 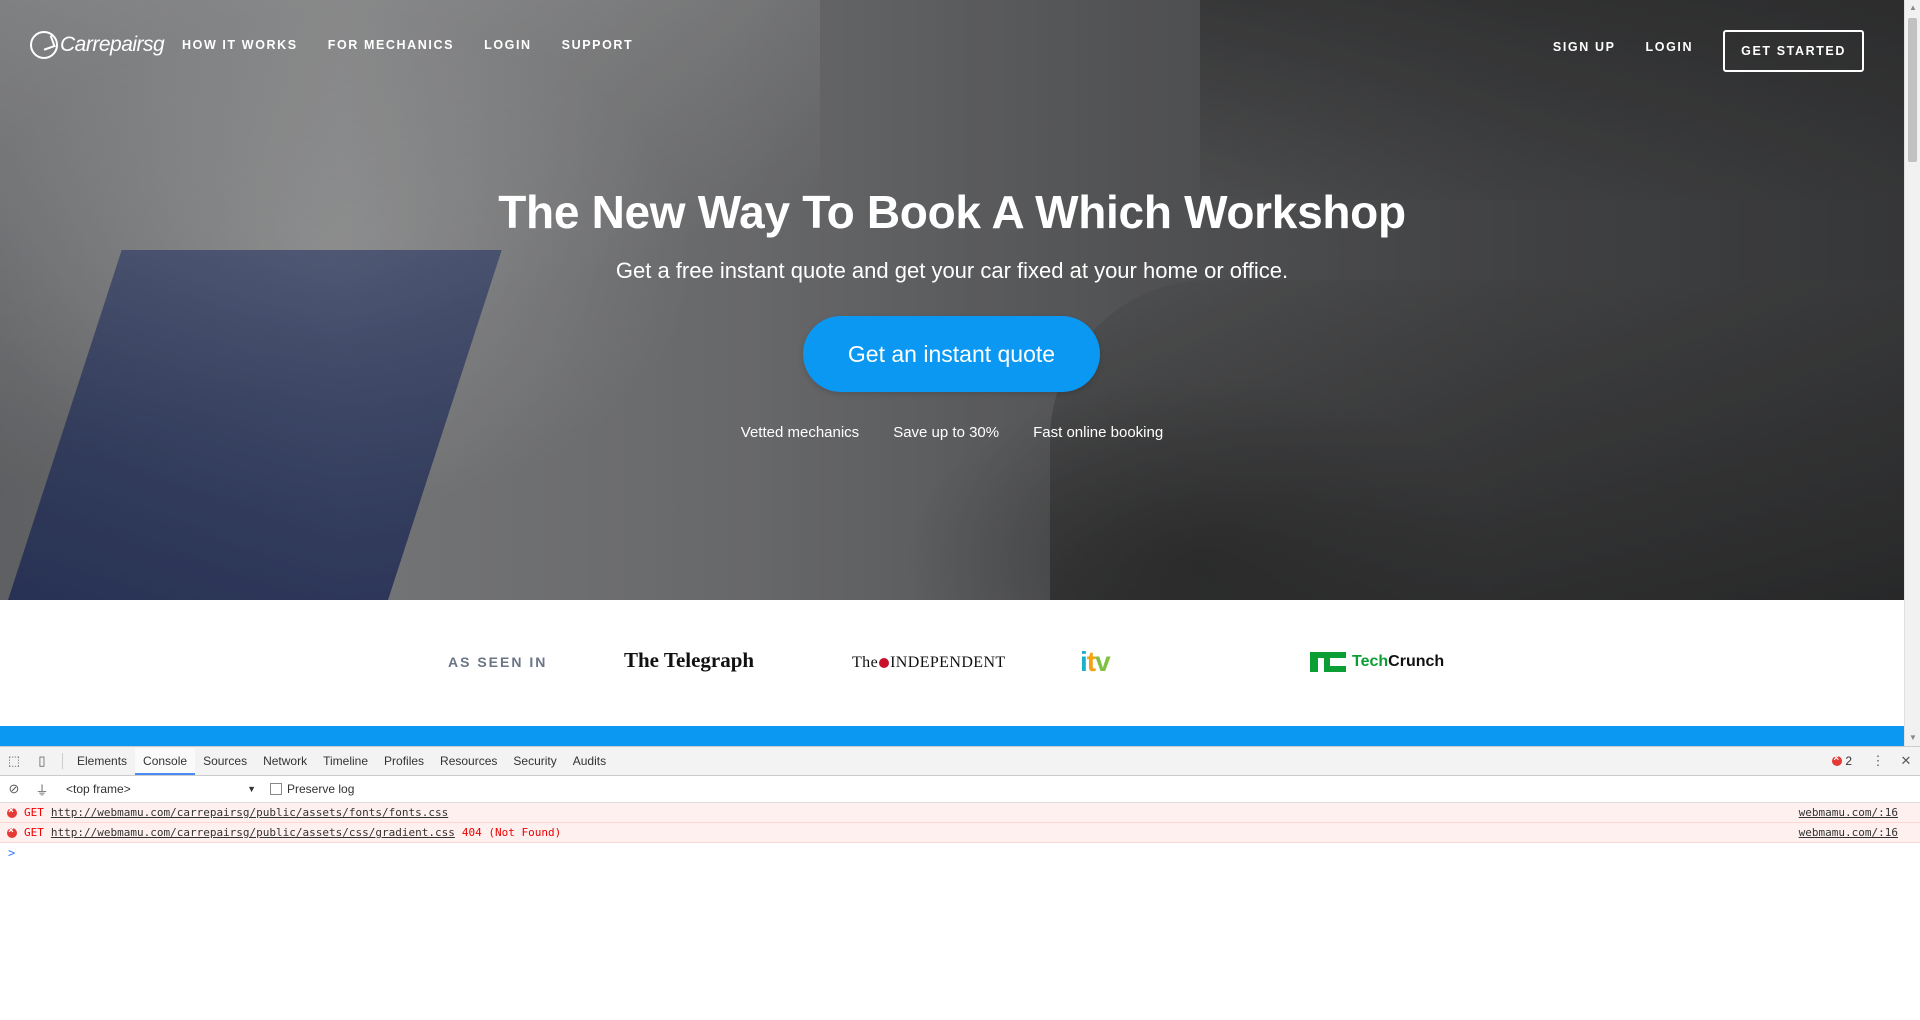 I want to click on more-options-icon: ⋮, so click(x=1878, y=761).